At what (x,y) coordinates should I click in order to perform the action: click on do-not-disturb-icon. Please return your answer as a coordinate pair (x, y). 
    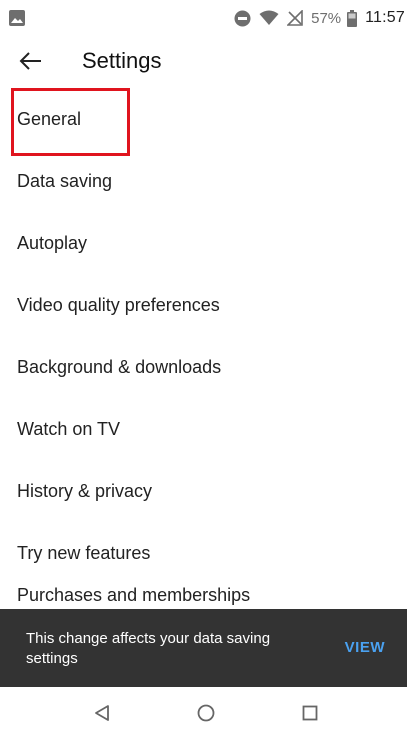
    Looking at the image, I should click on (242, 18).